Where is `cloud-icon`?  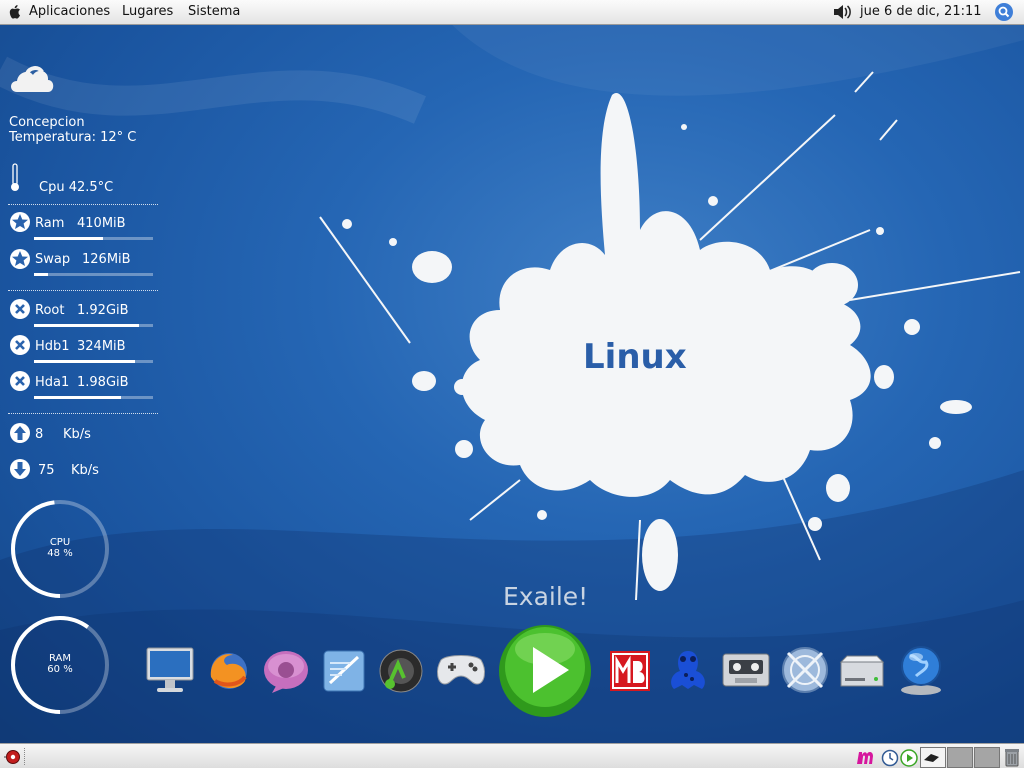
cloud-icon is located at coordinates (32, 79).